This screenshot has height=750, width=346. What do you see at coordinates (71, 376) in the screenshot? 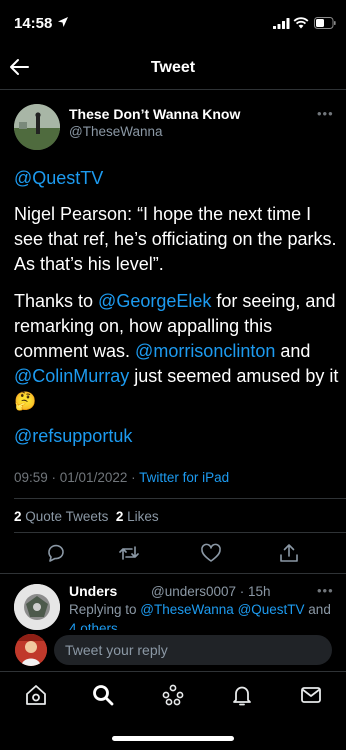
I see `mention-colin-murray: @ColinMurray` at bounding box center [71, 376].